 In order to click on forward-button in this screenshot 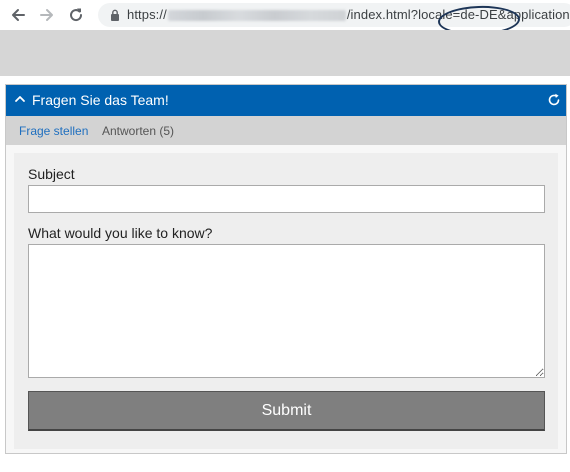, I will do `click(47, 15)`.